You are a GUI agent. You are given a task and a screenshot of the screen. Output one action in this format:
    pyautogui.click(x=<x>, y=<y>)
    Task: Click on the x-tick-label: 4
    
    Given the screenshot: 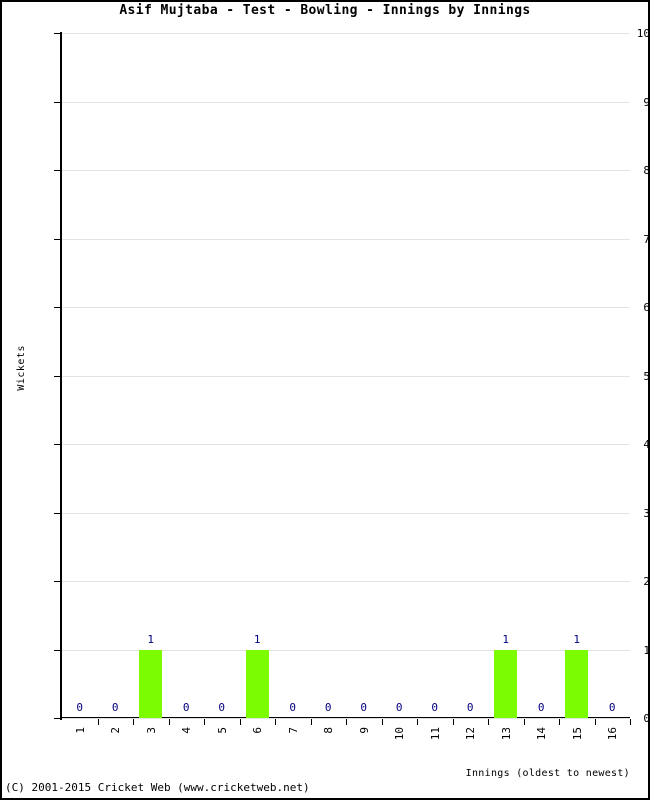 What is the action you would take?
    pyautogui.click(x=187, y=730)
    